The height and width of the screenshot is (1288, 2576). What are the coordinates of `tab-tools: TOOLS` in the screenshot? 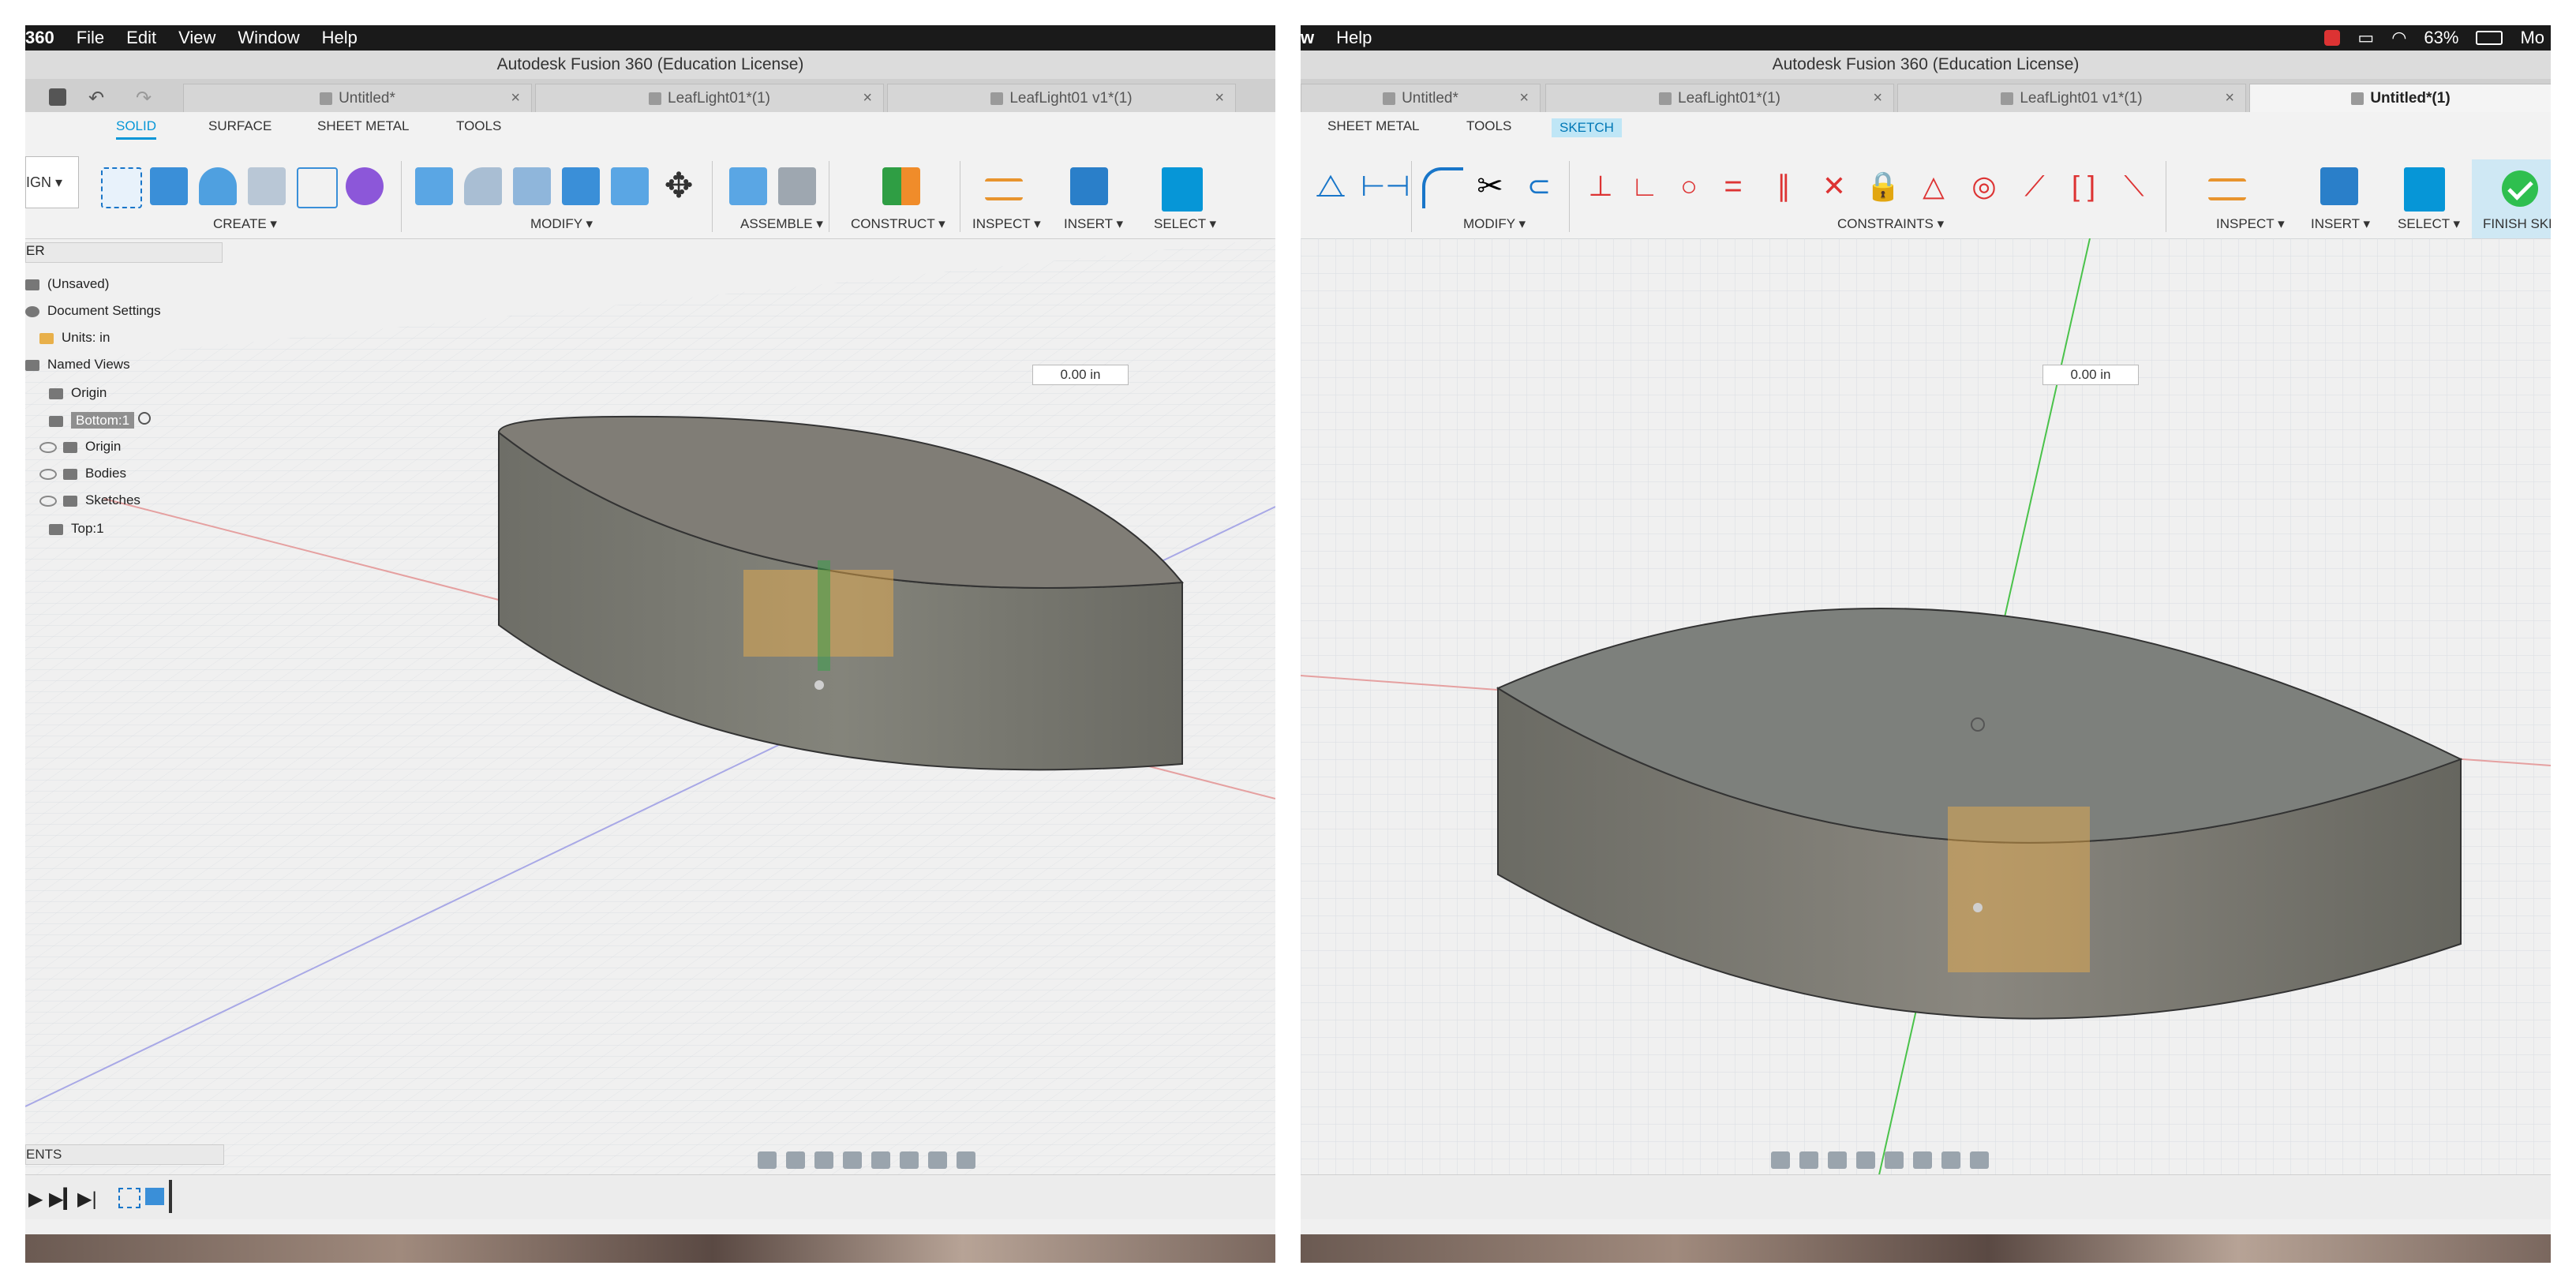 It's located at (478, 126).